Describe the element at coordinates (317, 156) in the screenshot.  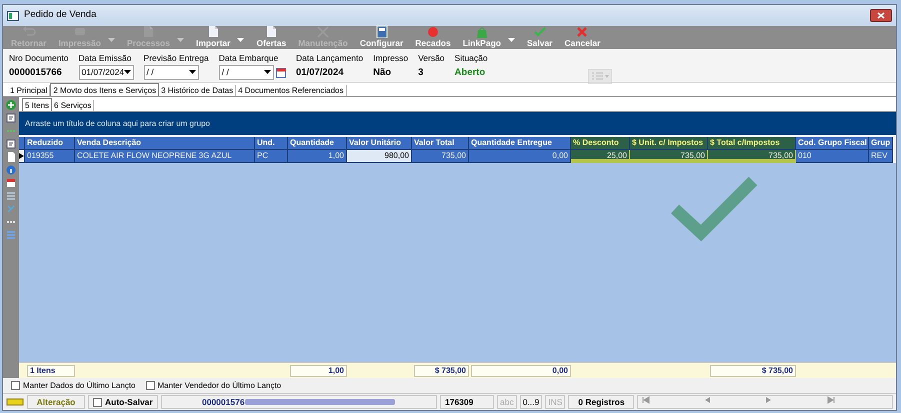
I see `table-cell: 1,00` at that location.